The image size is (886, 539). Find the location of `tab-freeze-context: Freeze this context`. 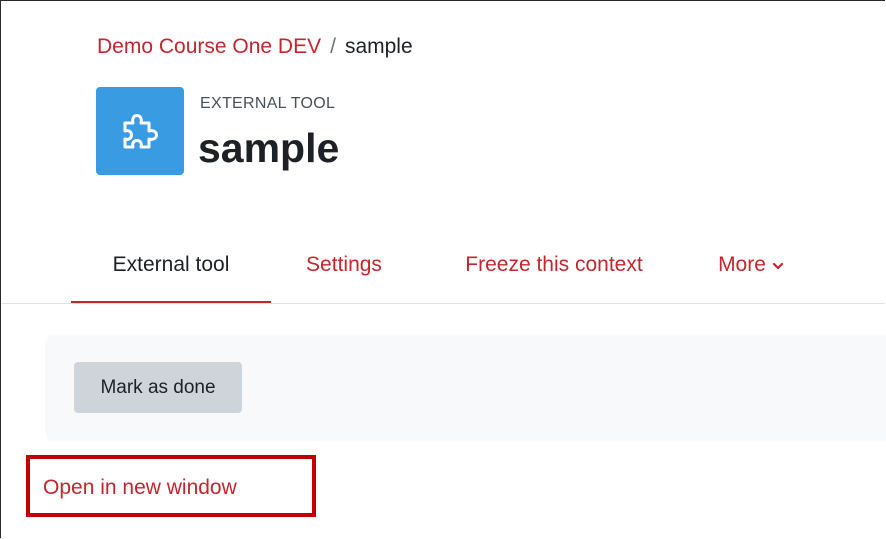

tab-freeze-context: Freeze this context is located at coordinates (554, 265).